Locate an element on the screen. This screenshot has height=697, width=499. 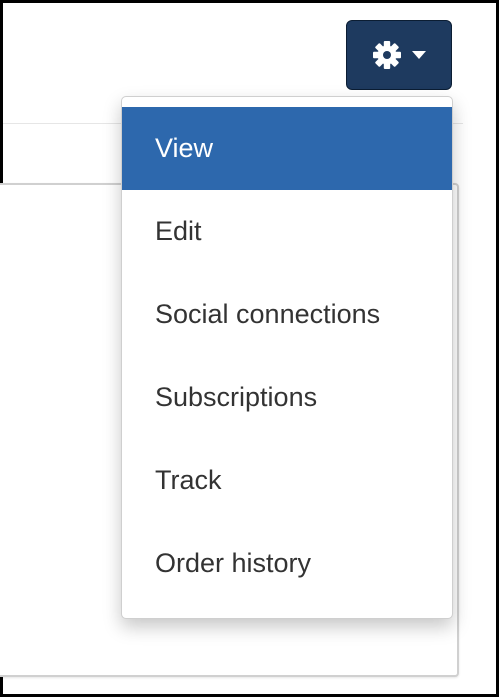
menu-item-edit: Edit is located at coordinates (287, 231).